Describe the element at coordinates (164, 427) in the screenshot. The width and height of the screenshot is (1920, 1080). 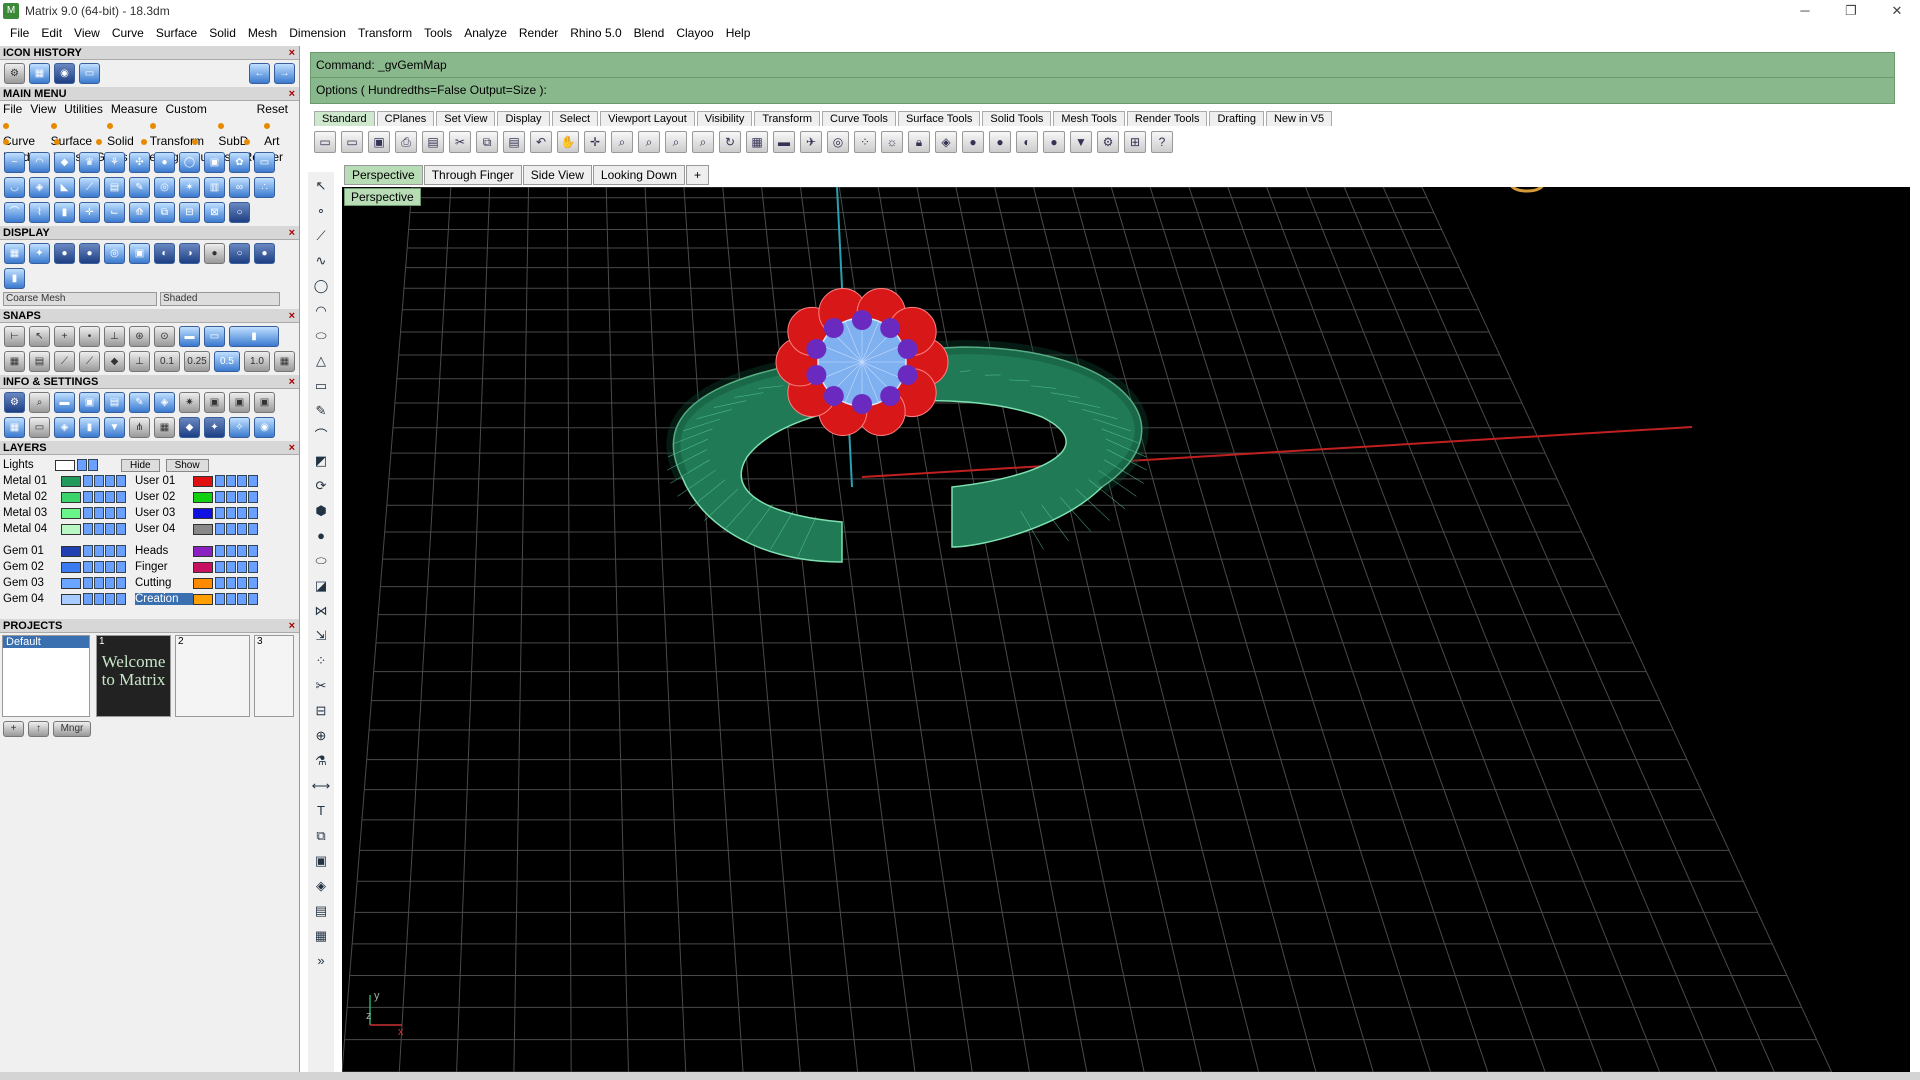
I see `grid-small-icon: ▦` at that location.